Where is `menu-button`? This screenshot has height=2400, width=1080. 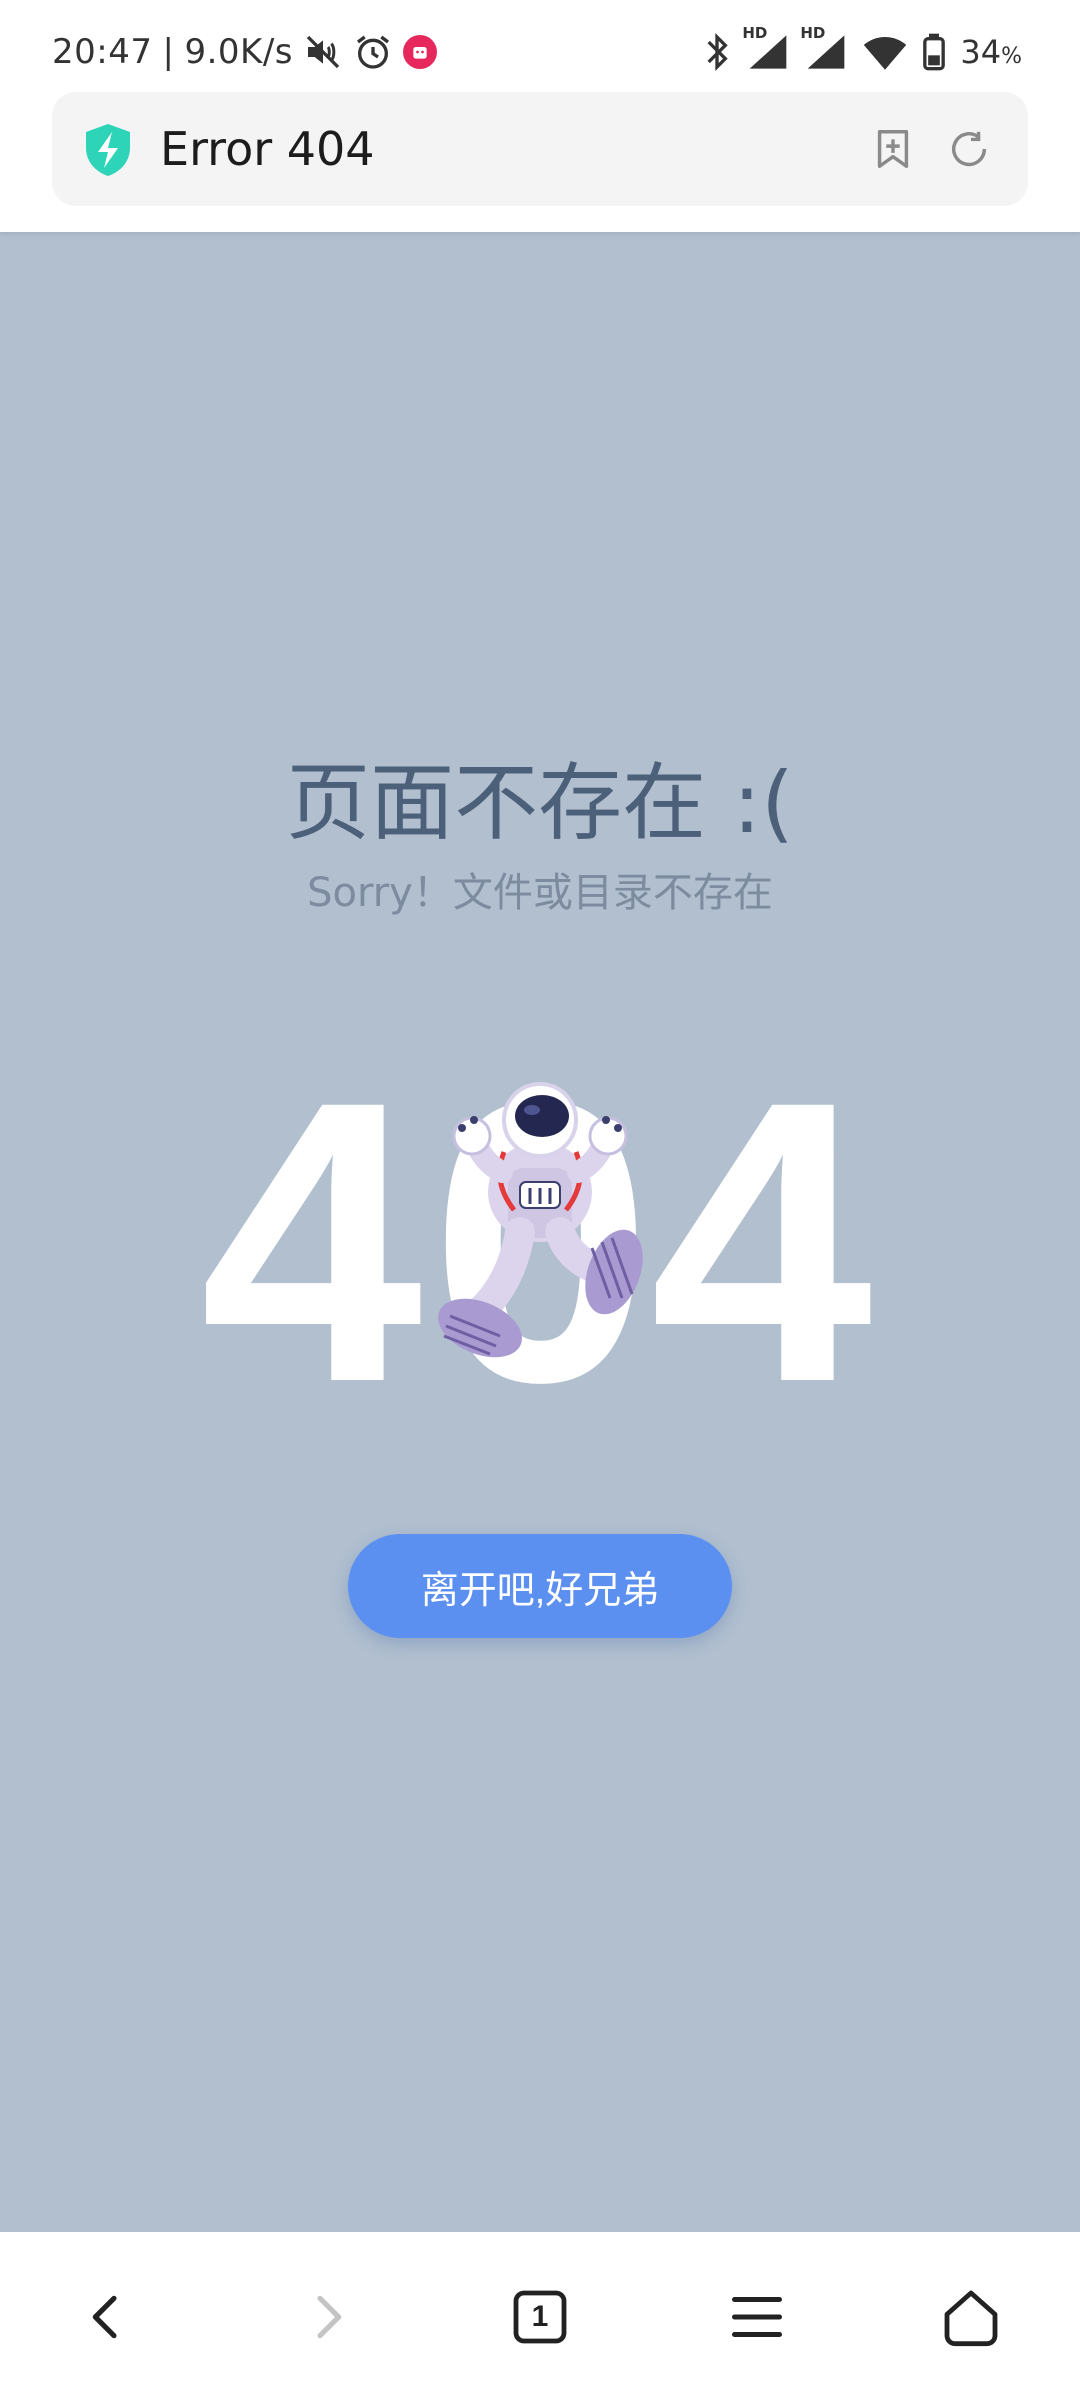
menu-button is located at coordinates (757, 2317).